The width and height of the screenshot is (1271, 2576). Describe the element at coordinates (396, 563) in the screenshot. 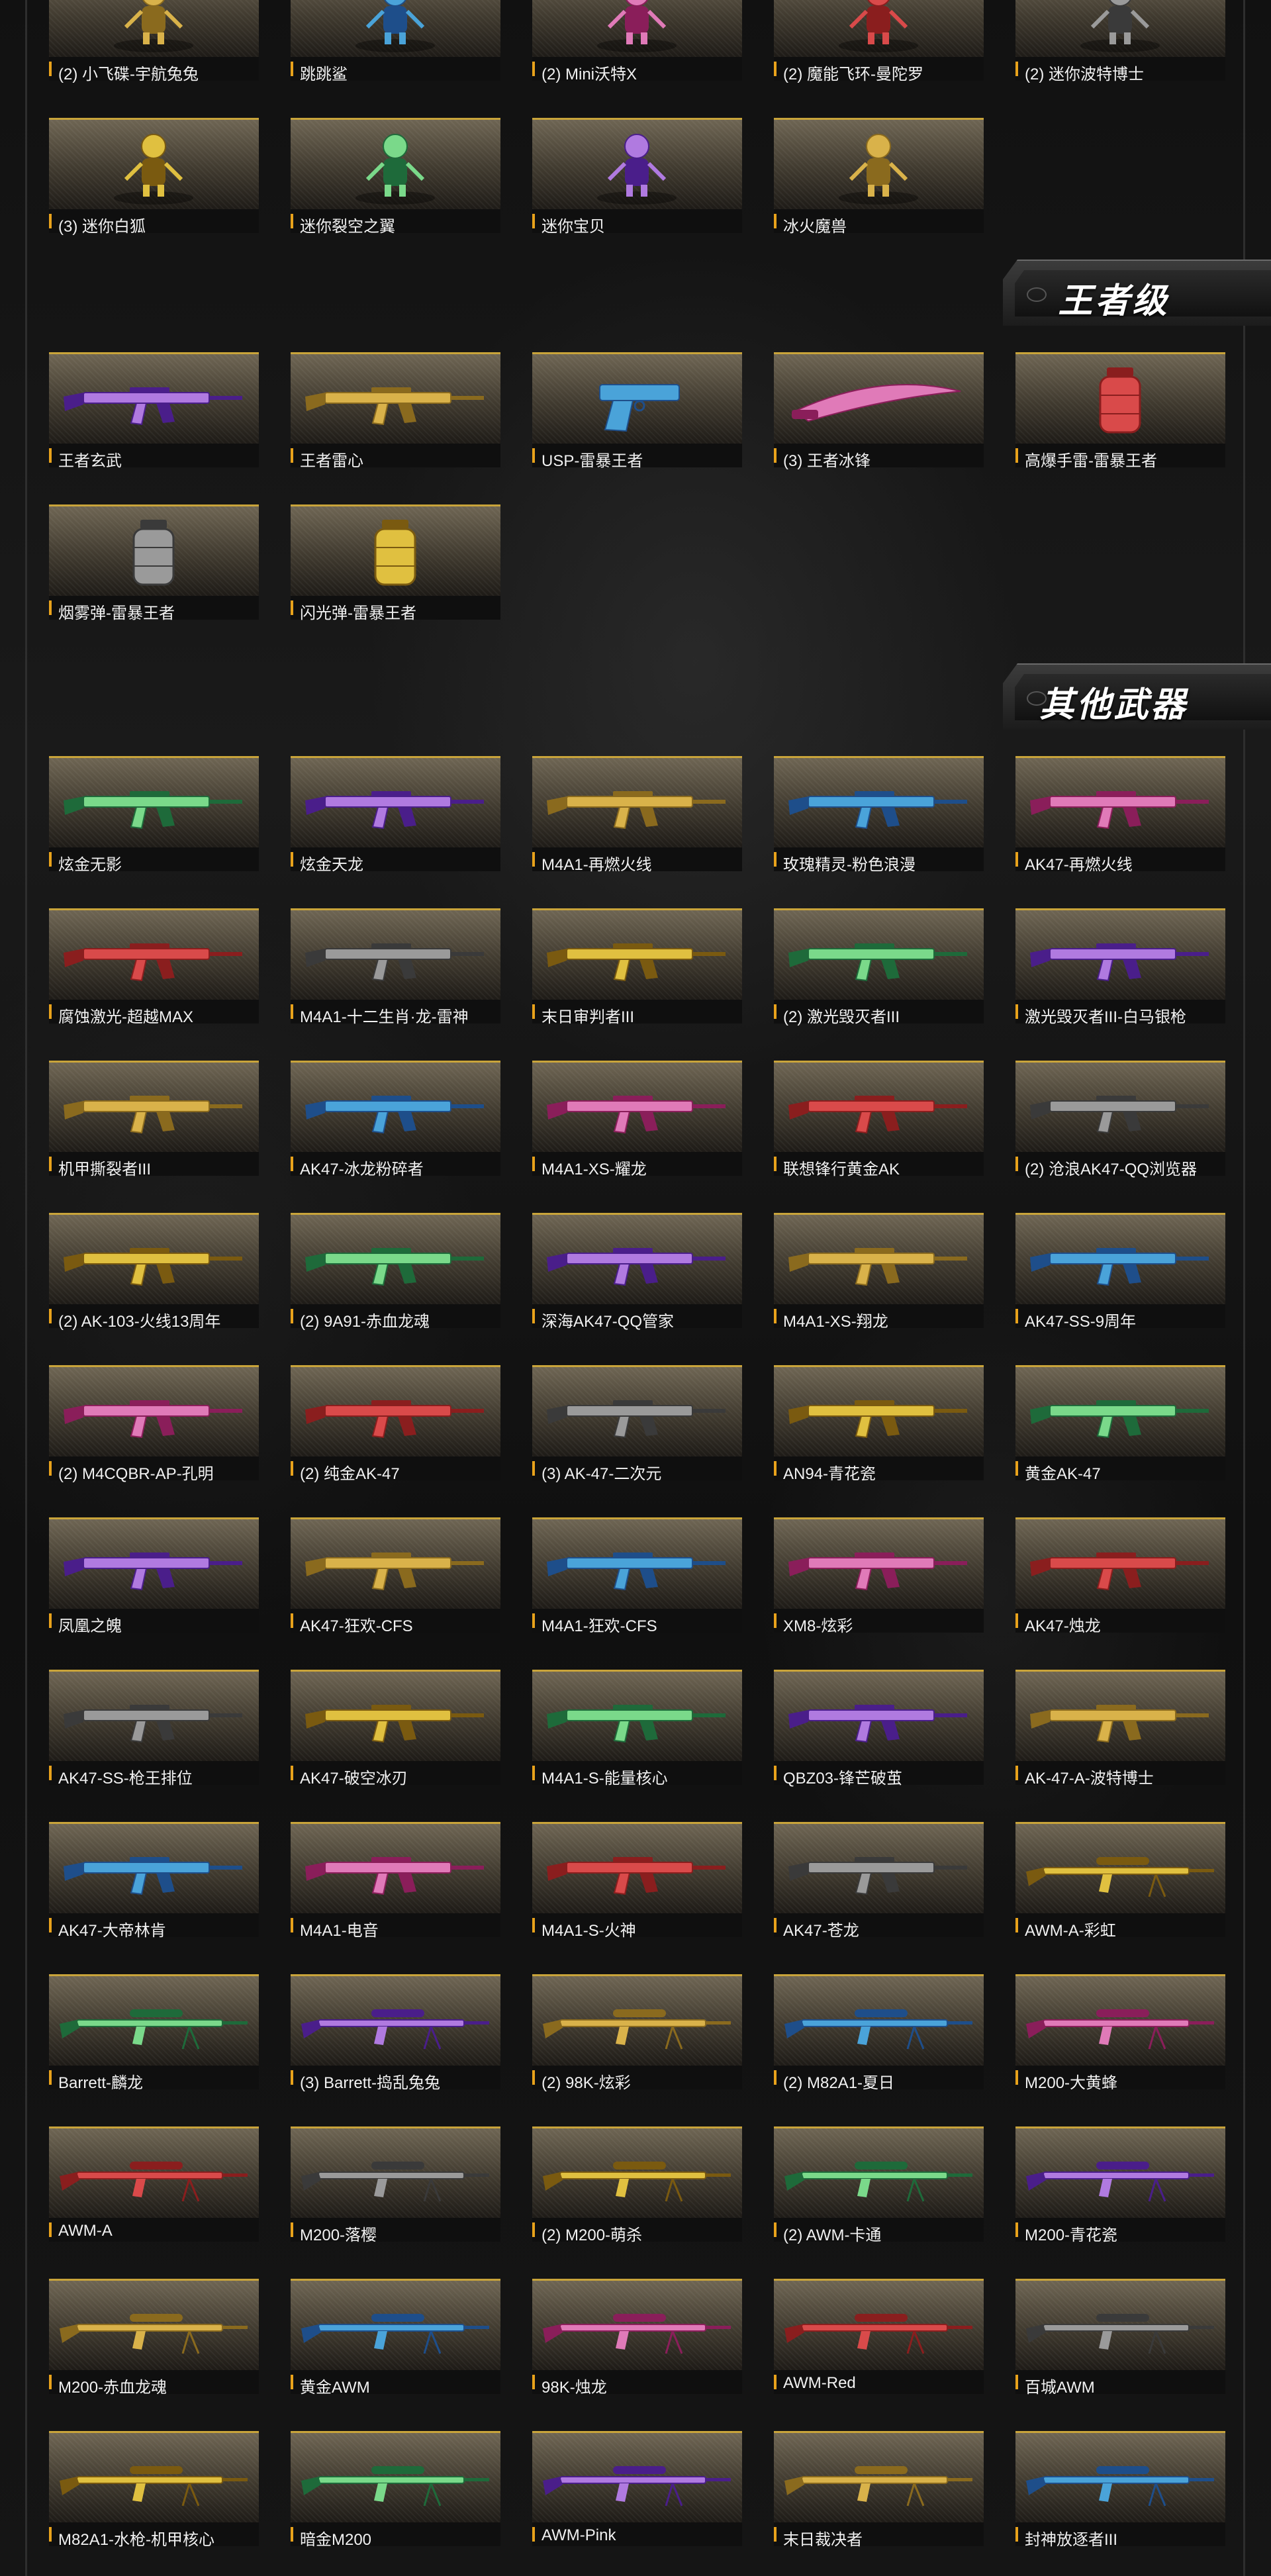

I see `item-card: 闪光弹-雷暴王者` at that location.